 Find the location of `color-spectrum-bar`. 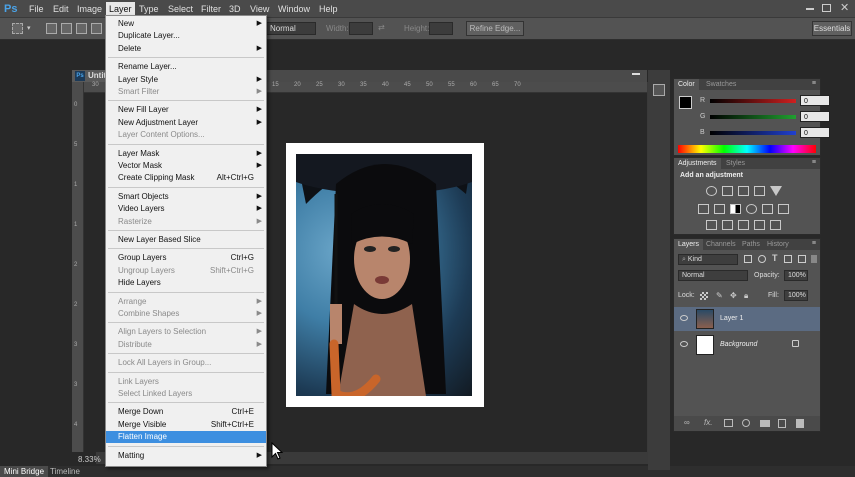

color-spectrum-bar is located at coordinates (747, 149).